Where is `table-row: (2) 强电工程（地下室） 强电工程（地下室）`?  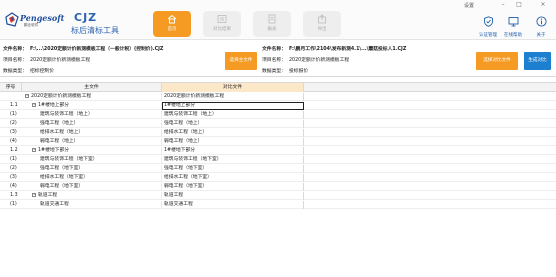
table-row: (2) 强电工程（地下室） 强电工程（地下室） is located at coordinates (278, 169).